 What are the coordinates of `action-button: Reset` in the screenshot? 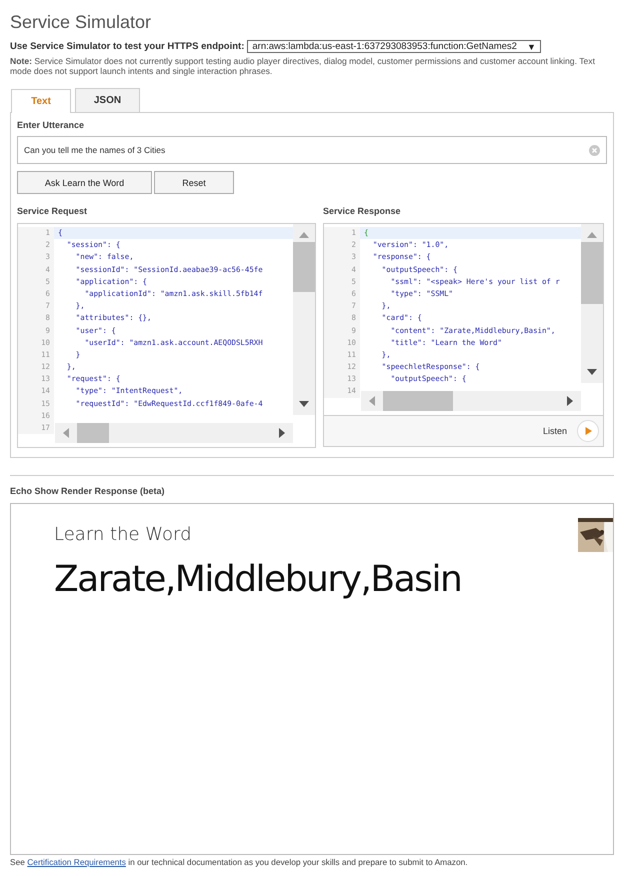 It's located at (194, 182).